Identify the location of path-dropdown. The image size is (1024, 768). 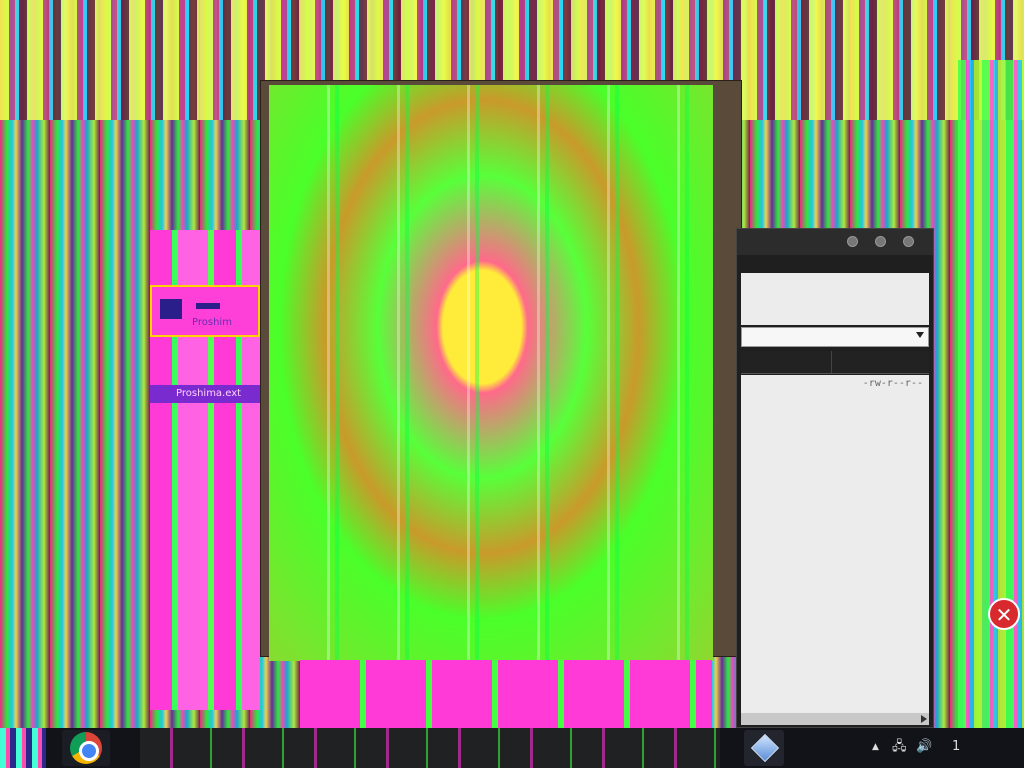
(835, 337).